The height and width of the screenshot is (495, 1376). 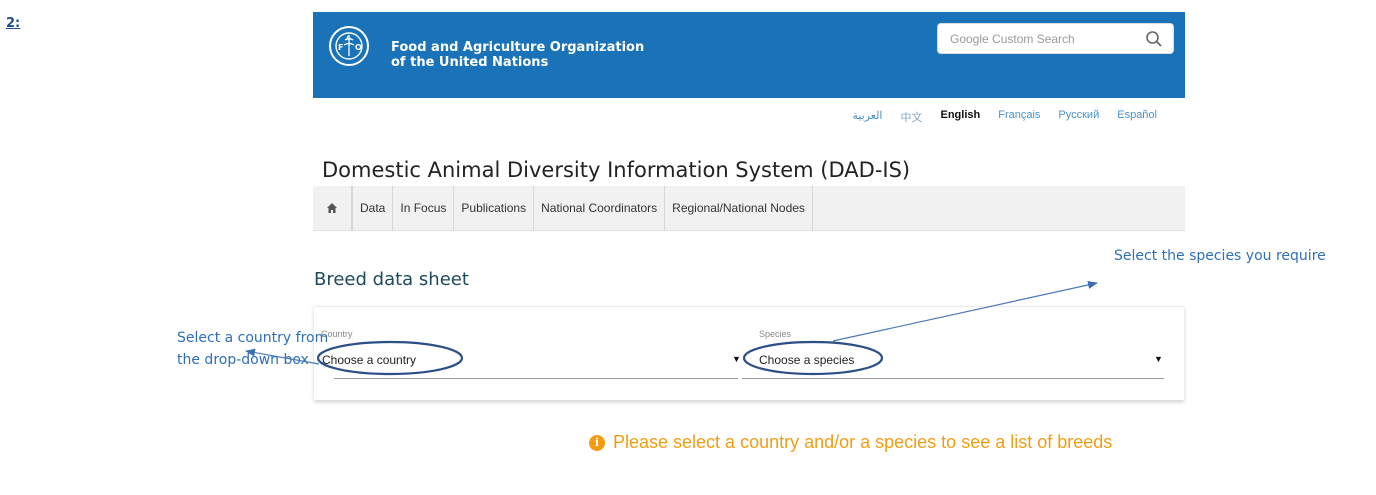 I want to click on species-arrow, so click(x=965, y=311).